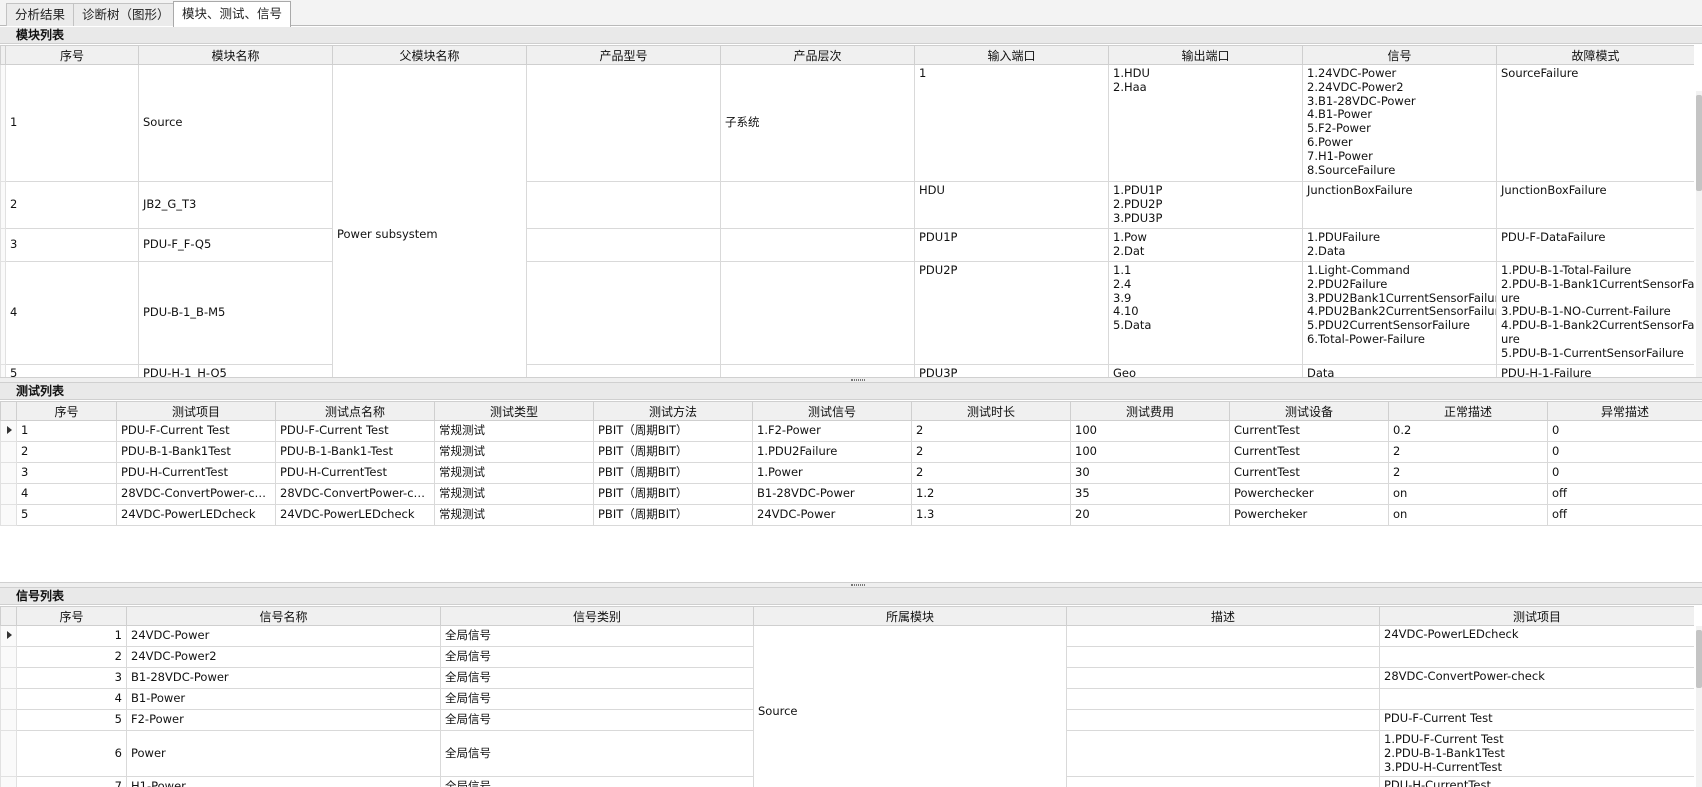 This screenshot has height=787, width=1702. Describe the element at coordinates (283, 781) in the screenshot. I see `cell-signal-name: H1-Power` at that location.